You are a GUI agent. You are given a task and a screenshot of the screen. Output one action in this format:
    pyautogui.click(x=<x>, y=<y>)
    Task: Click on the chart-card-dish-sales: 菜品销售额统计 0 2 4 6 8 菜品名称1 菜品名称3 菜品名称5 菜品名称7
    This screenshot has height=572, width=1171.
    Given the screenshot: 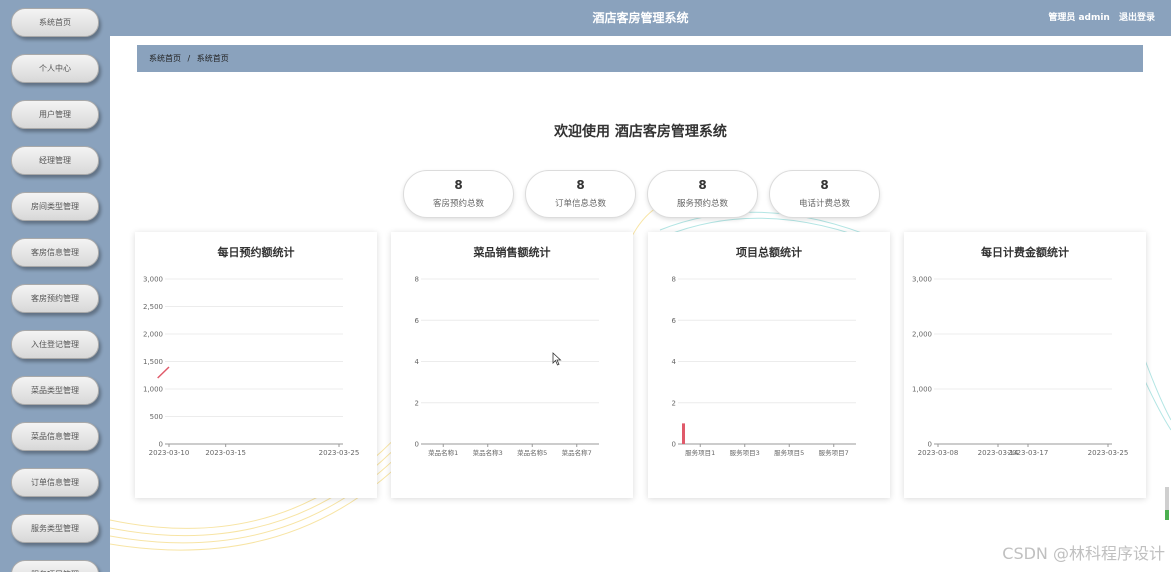 What is the action you would take?
    pyautogui.click(x=512, y=365)
    